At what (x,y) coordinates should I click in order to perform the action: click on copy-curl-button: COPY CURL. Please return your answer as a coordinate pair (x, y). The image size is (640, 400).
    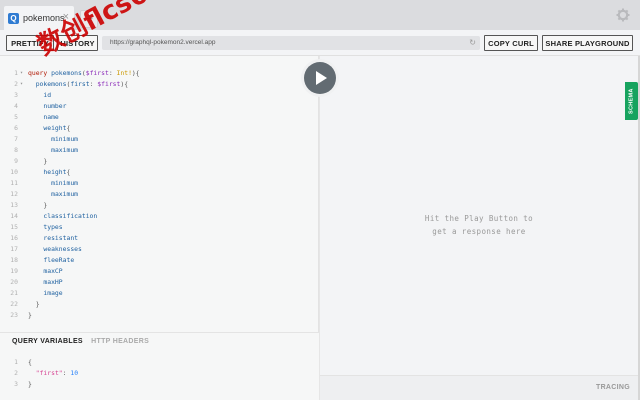
    Looking at the image, I should click on (511, 43).